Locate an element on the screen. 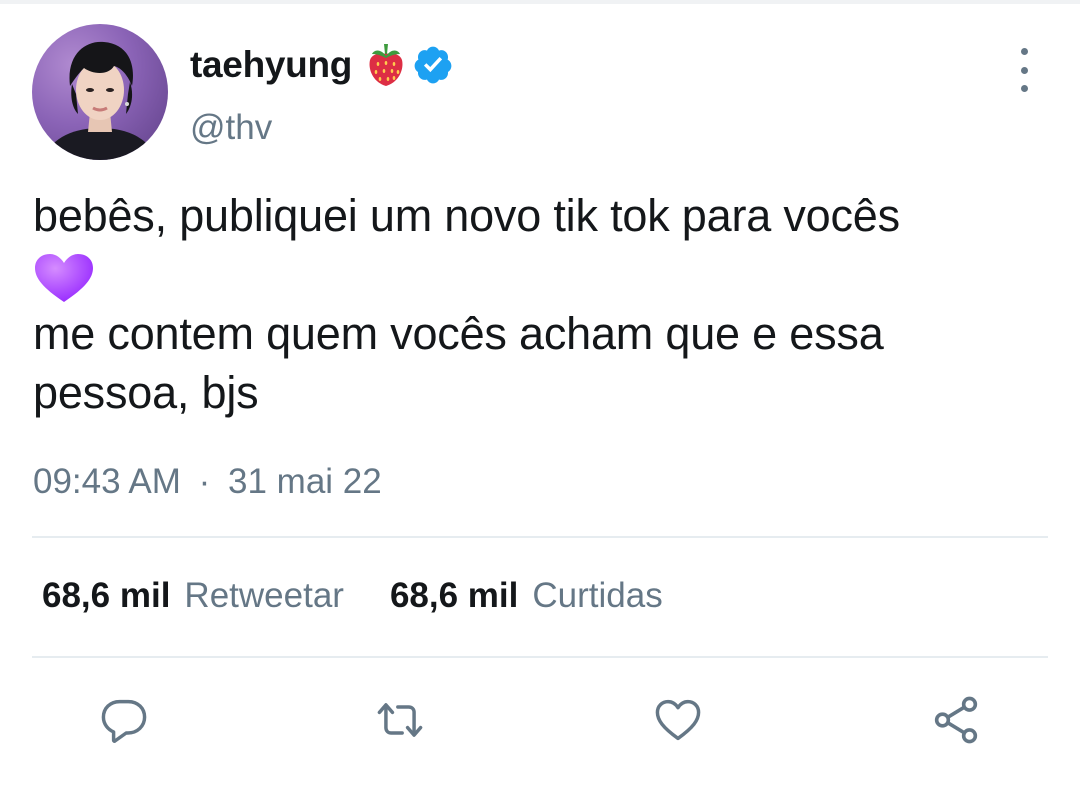  retweets-stat: 68,6 mil Retweetar is located at coordinates (193, 596).